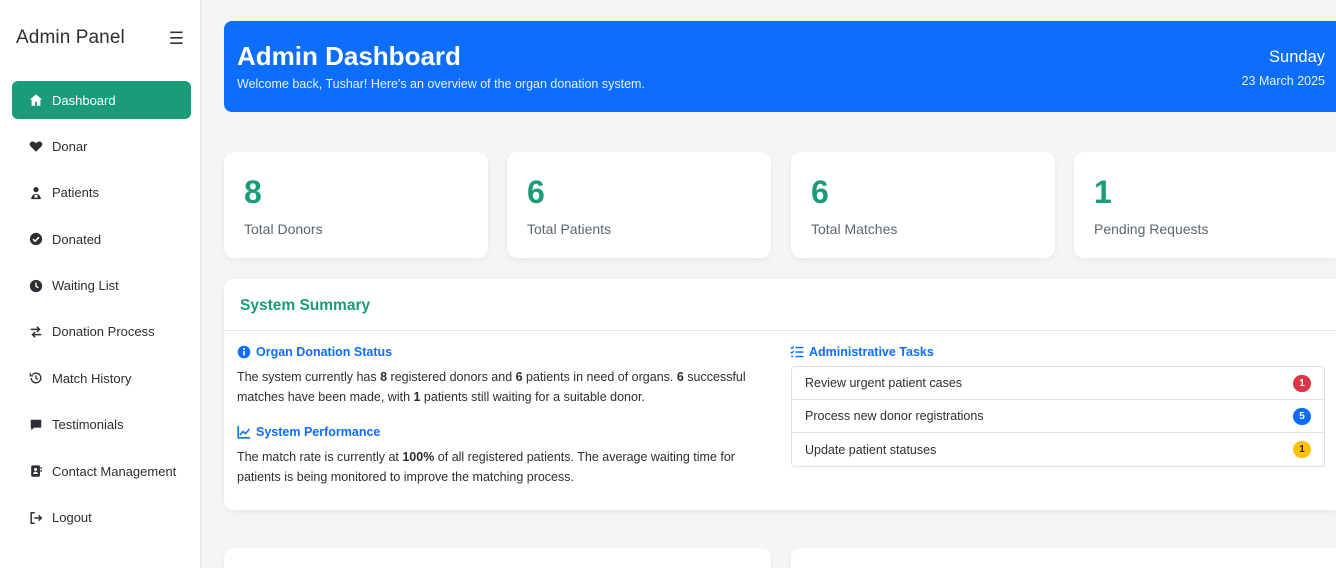  I want to click on page-title: Admin Dashboard, so click(349, 56).